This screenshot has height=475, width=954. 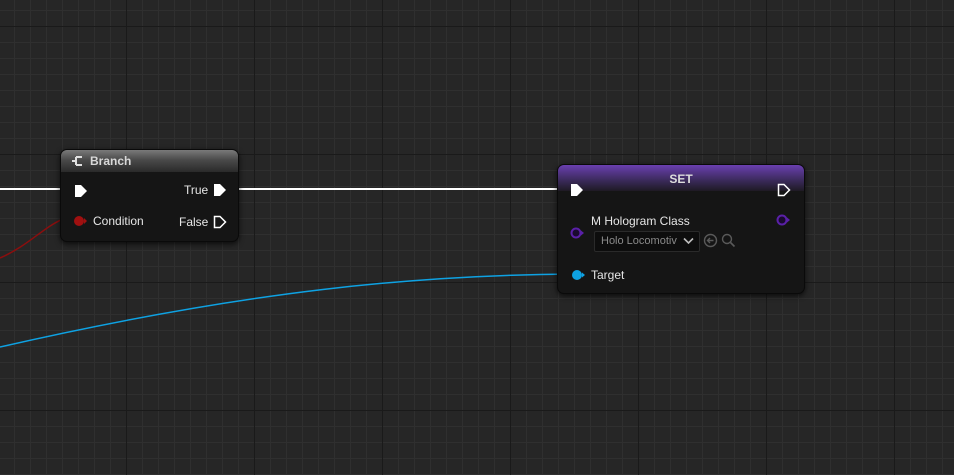 I want to click on hologram-class-label: M Hologram Class, so click(x=640, y=221).